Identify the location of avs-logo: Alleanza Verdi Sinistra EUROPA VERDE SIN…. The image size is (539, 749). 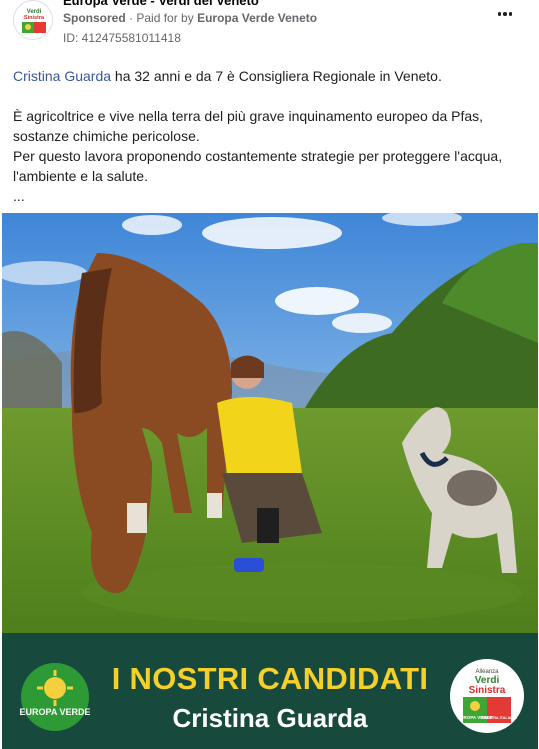
(487, 696).